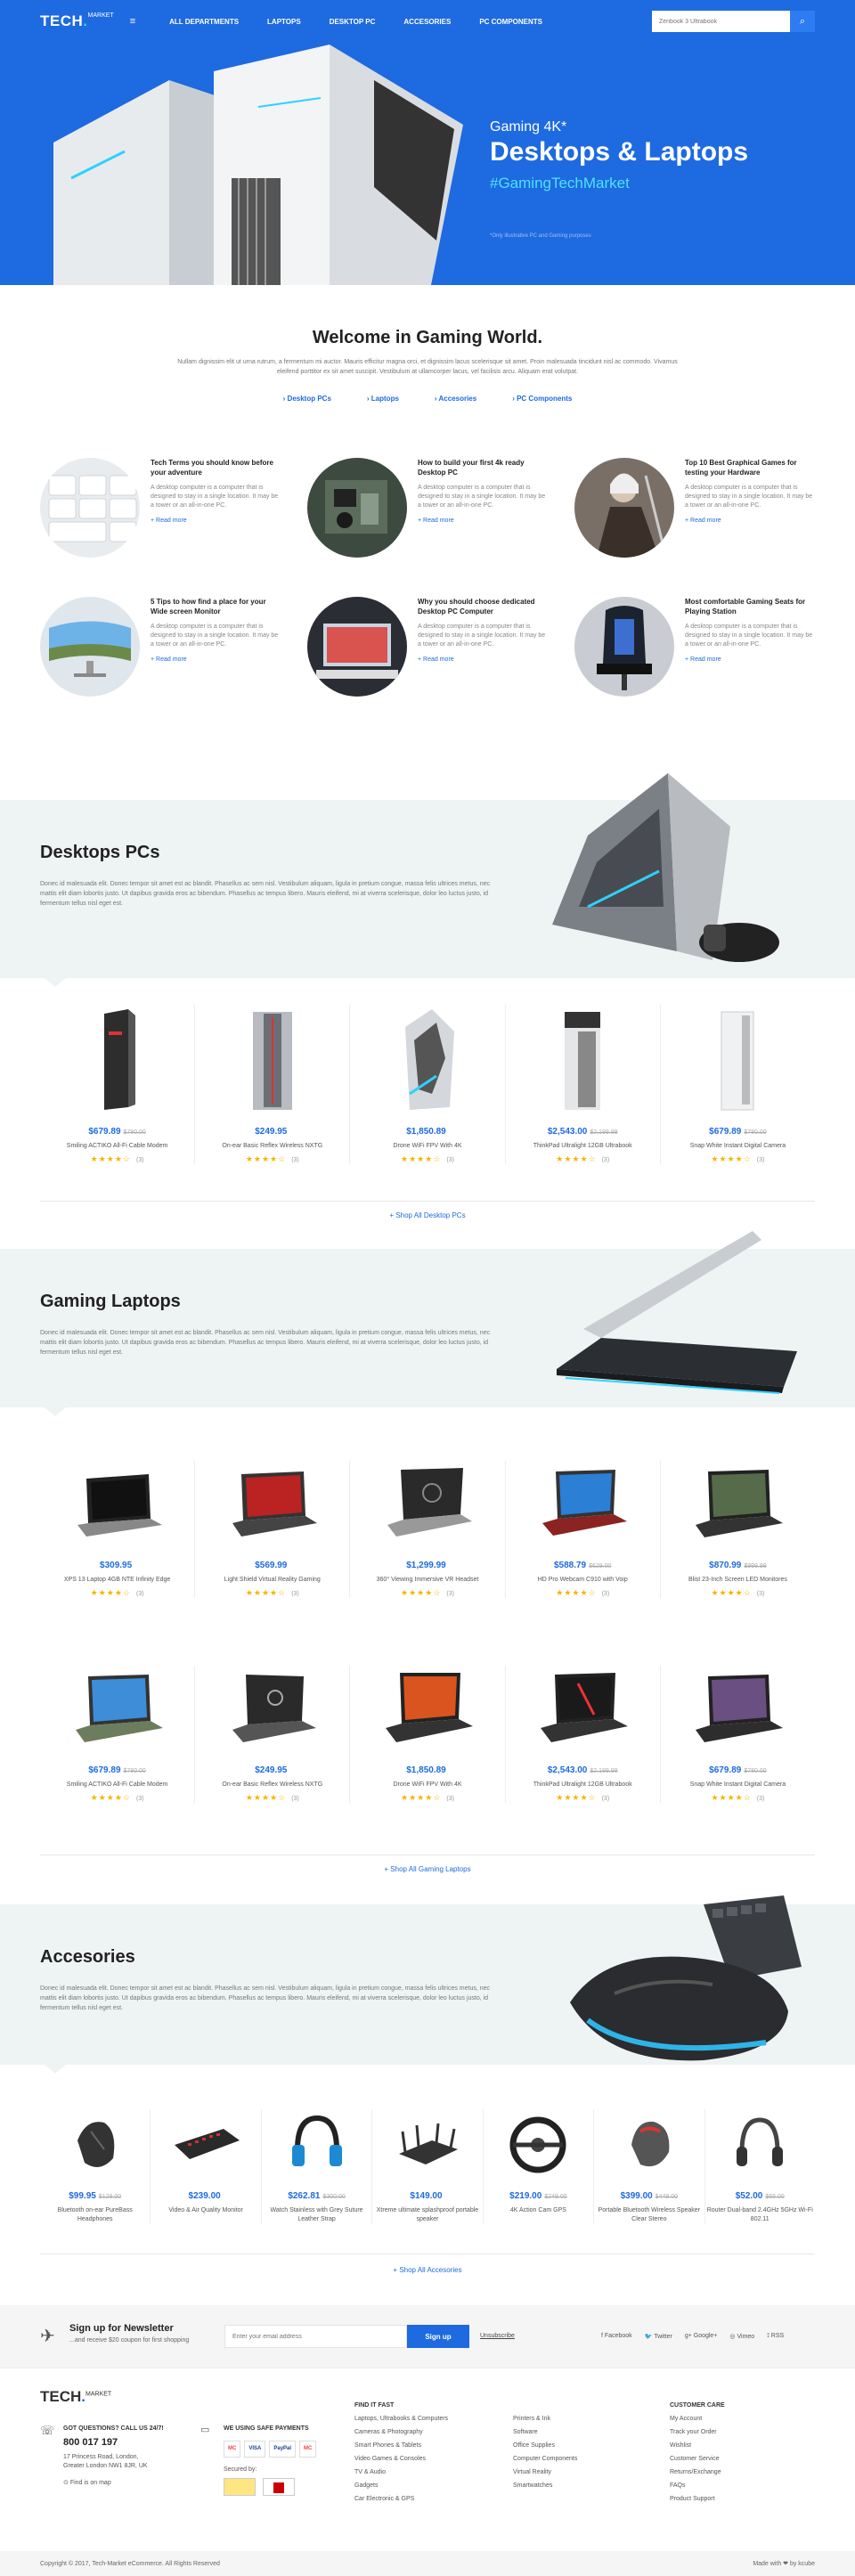 This screenshot has height=2576, width=855. Describe the element at coordinates (438, 2336) in the screenshot. I see `signup-button: Sign up` at that location.